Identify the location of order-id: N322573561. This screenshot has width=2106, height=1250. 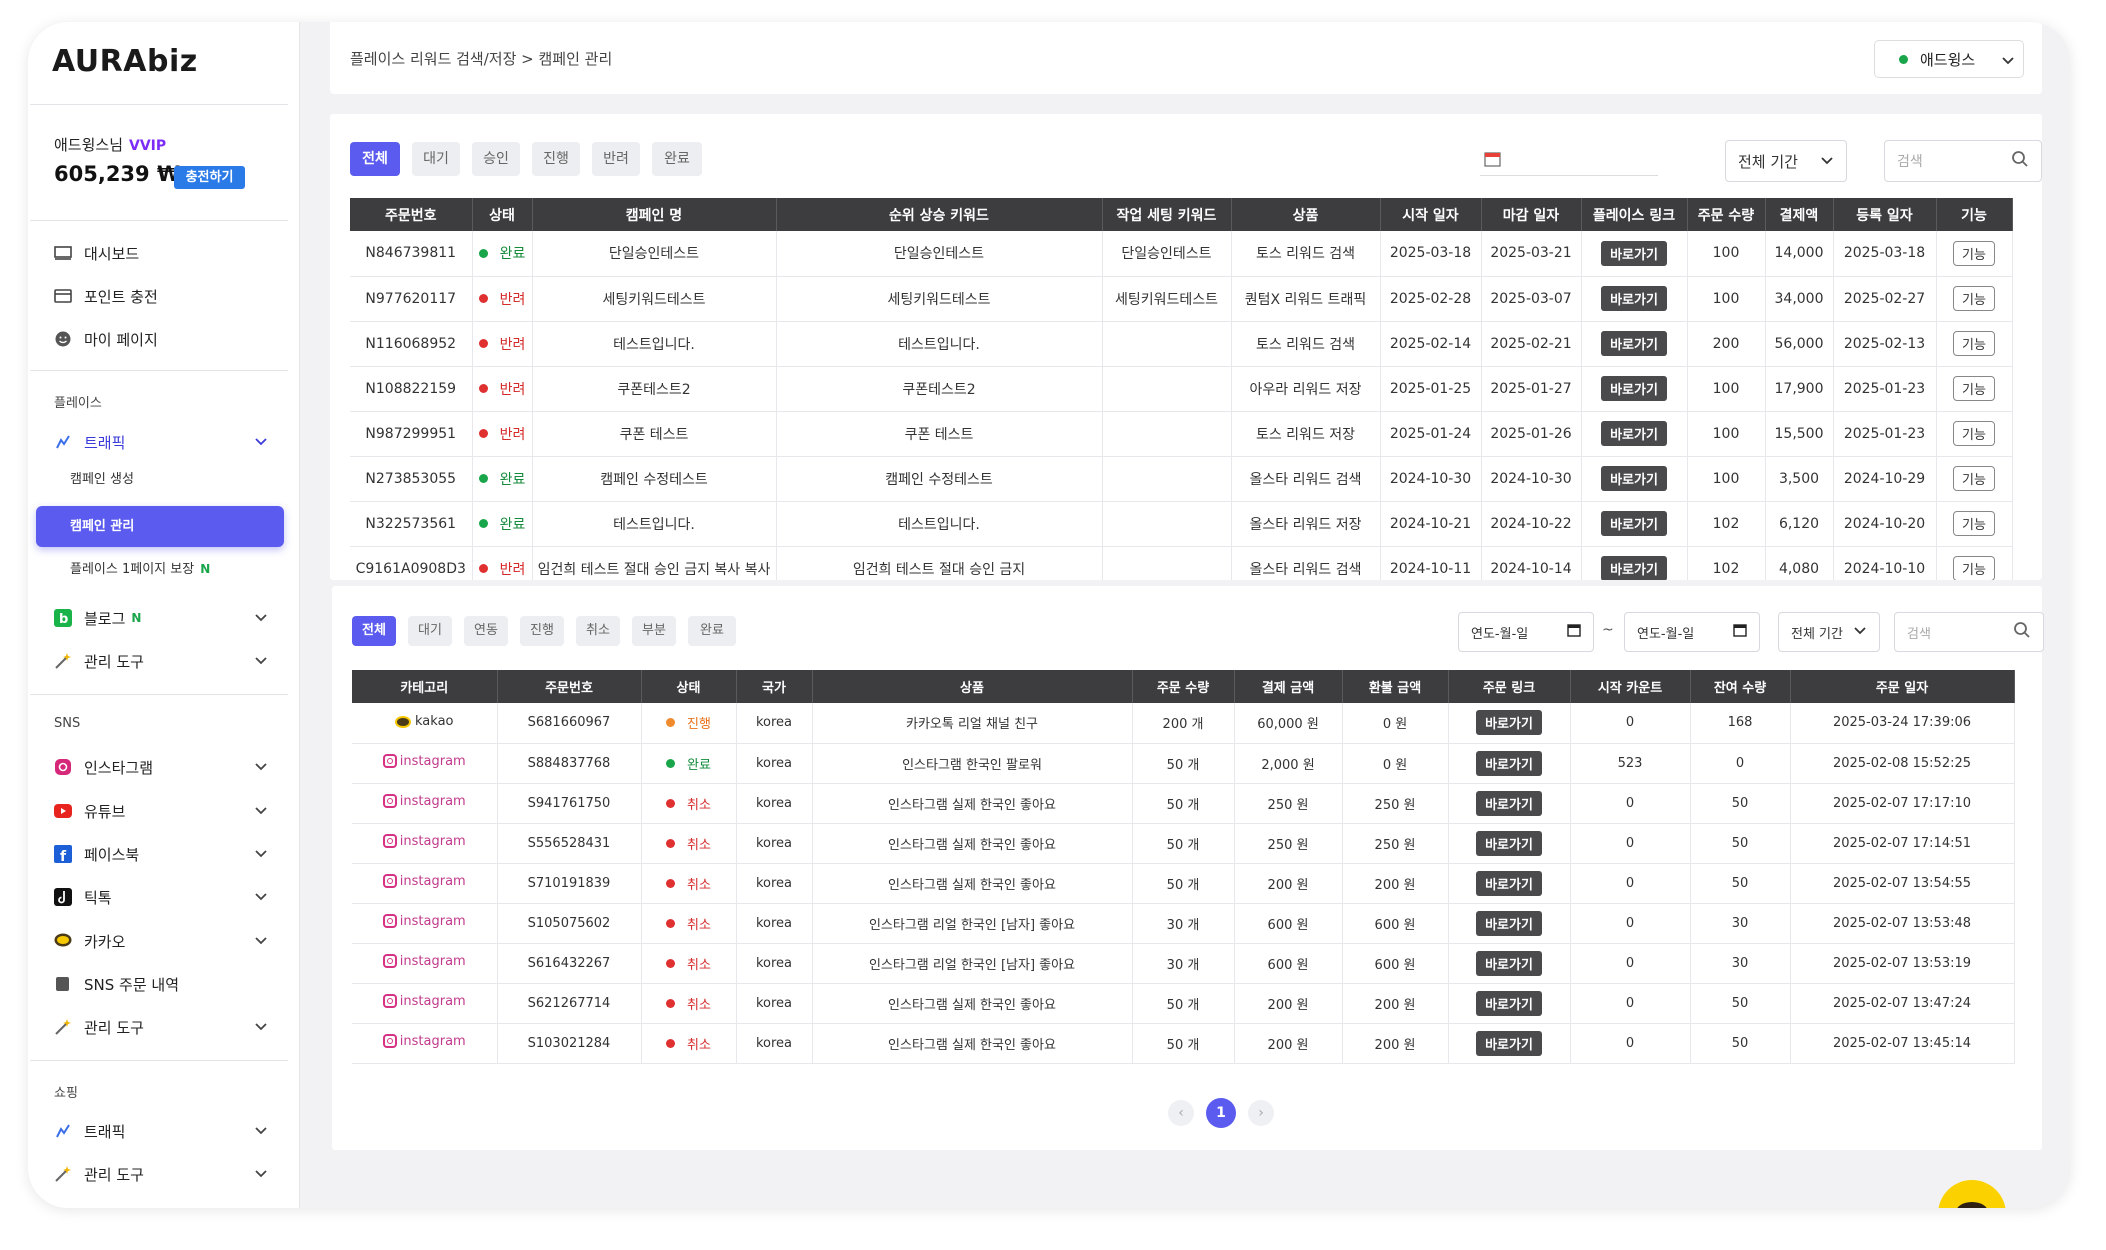
(411, 524).